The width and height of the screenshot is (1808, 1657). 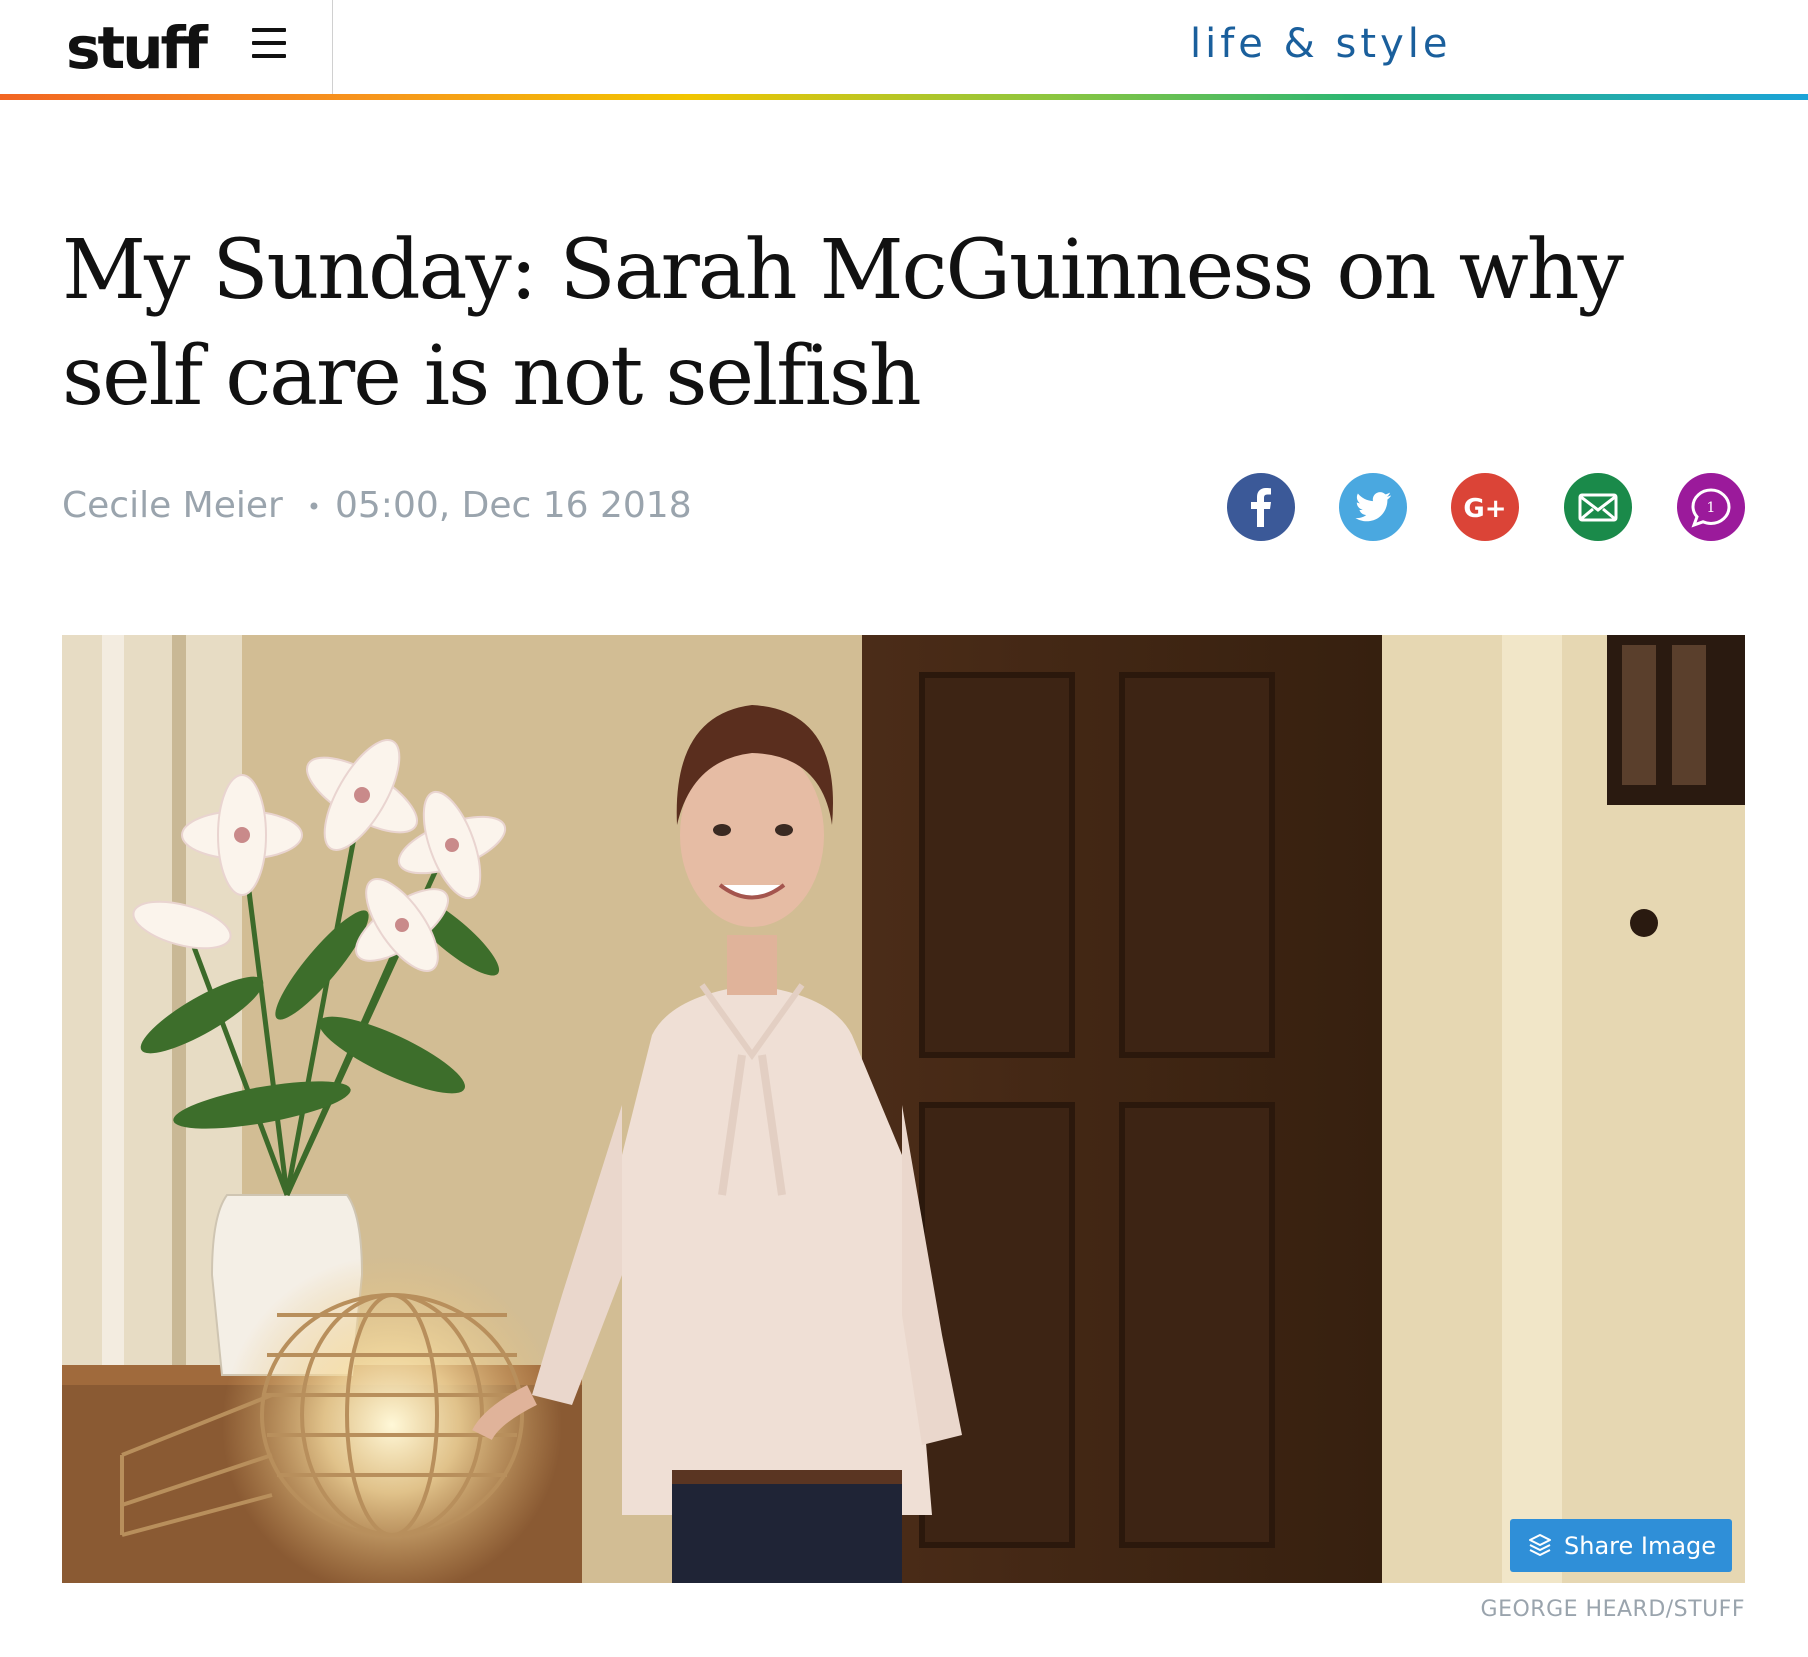 I want to click on layers-icon, so click(x=1540, y=1545).